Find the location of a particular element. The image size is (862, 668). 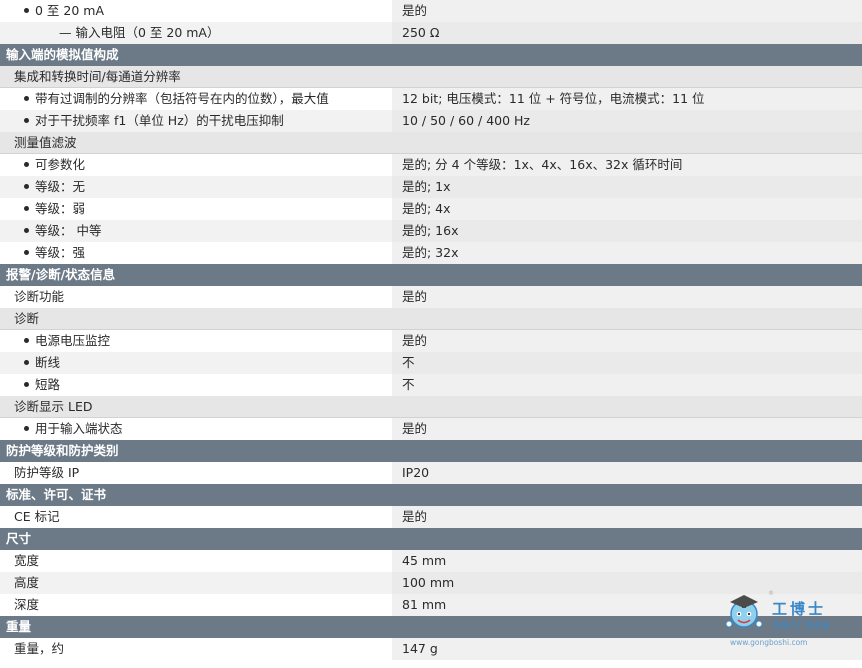

spec-value: 147 g is located at coordinates (420, 648).